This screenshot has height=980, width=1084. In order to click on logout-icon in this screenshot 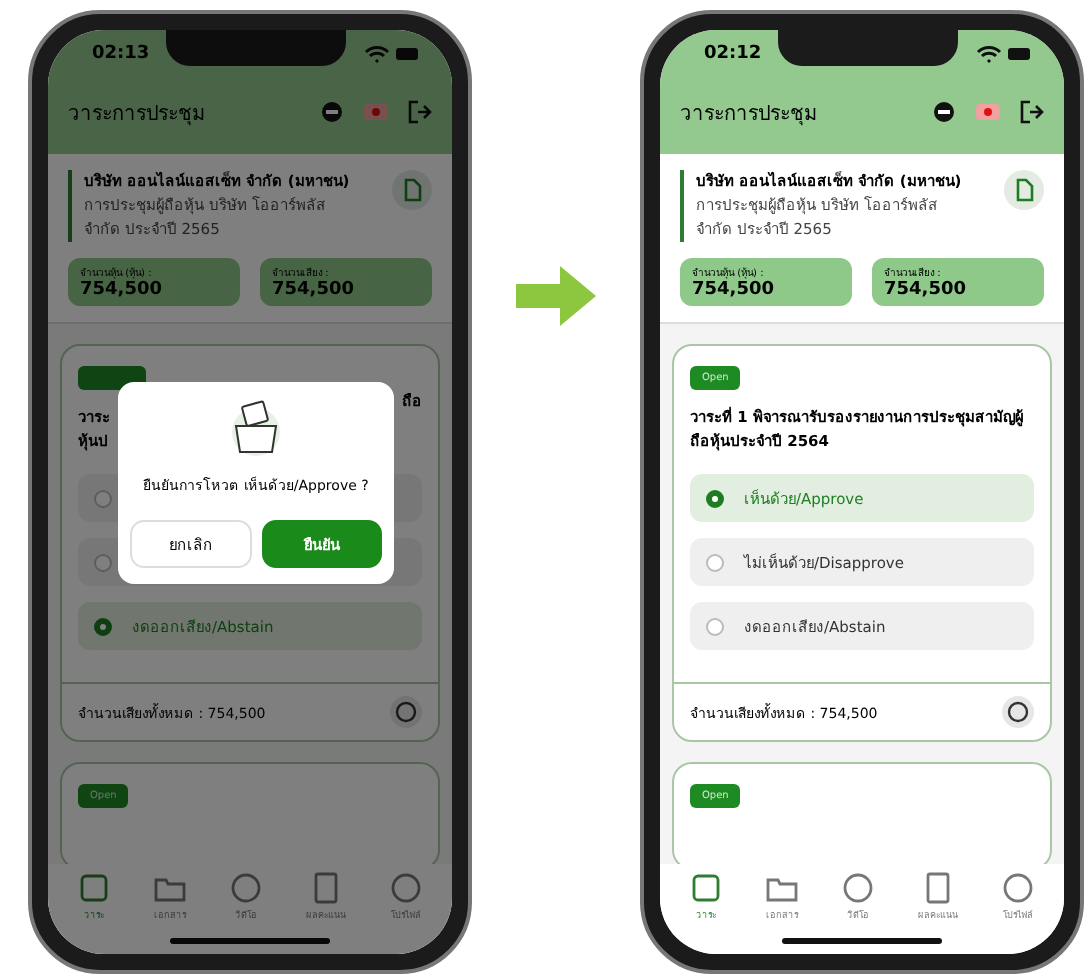, I will do `click(1032, 112)`.